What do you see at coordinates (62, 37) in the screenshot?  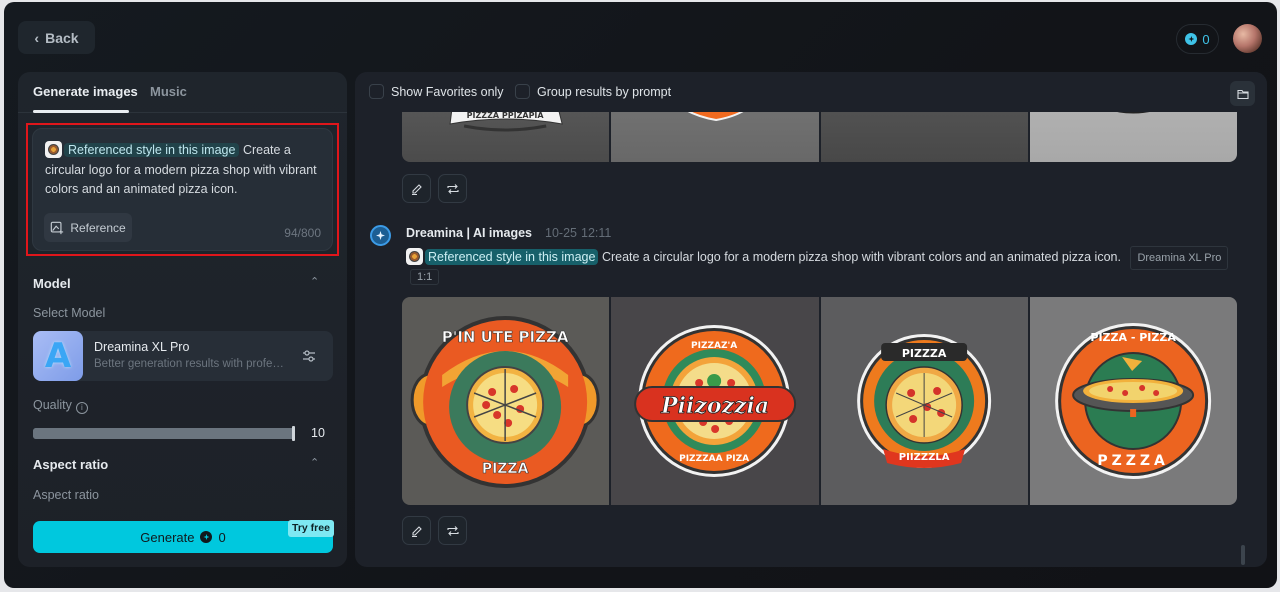 I see `back-label: Back` at bounding box center [62, 37].